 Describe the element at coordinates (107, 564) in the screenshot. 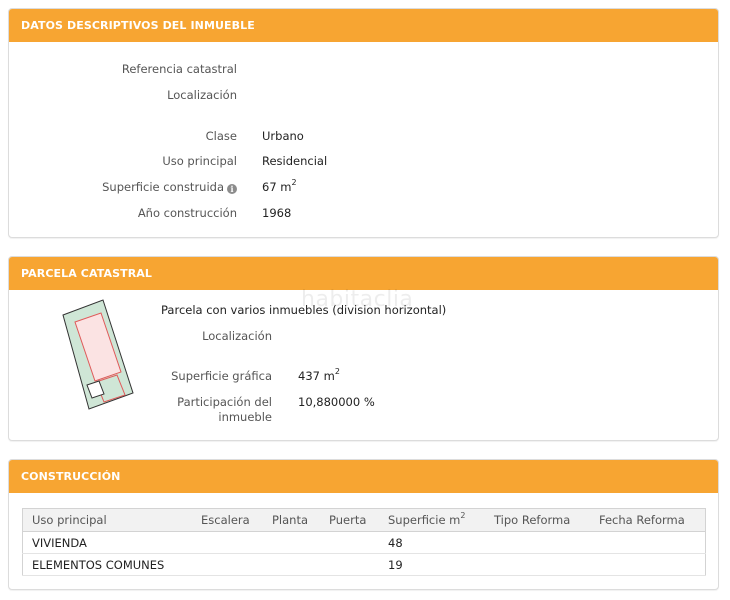

I see `cell-uso: ELEMENTOS COMUNES` at that location.